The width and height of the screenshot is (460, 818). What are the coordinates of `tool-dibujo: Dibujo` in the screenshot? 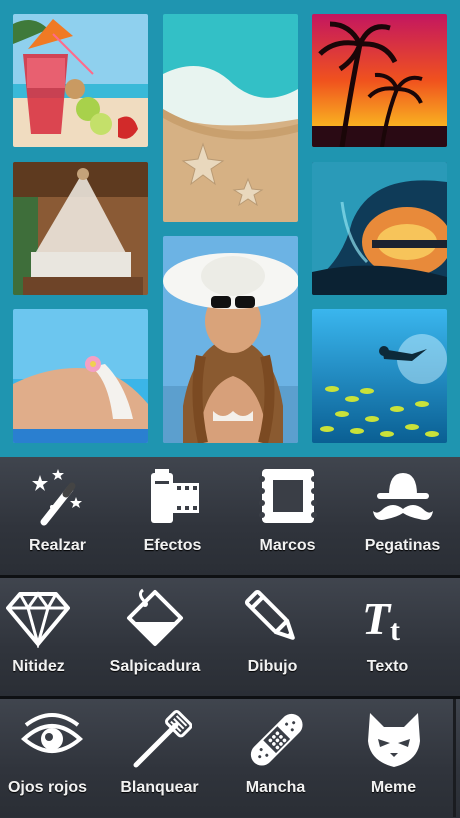 It's located at (272, 637).